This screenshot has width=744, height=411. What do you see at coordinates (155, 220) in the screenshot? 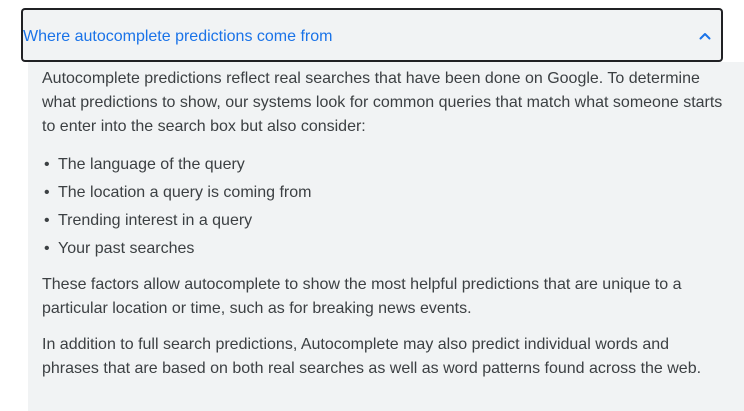
I see `list-item-text: Trending interest in a query` at bounding box center [155, 220].